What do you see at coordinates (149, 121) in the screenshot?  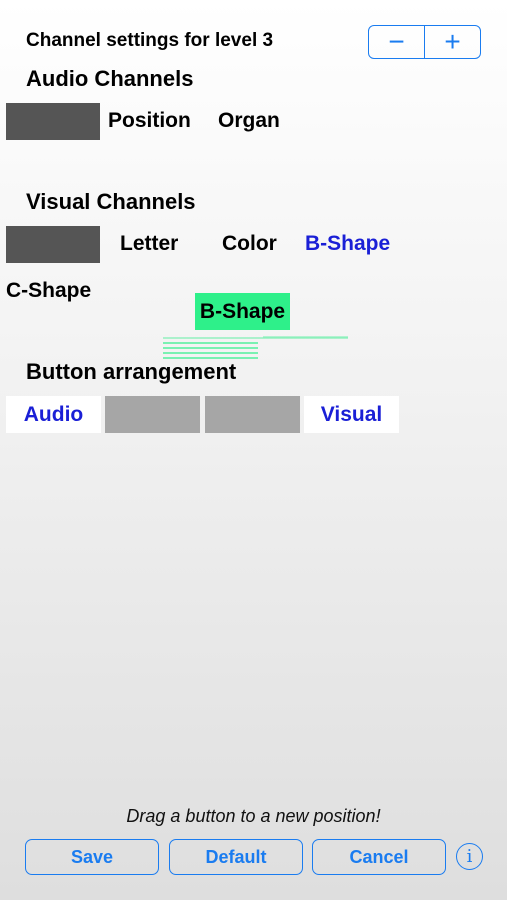 I see `audio-channel-position: Position` at bounding box center [149, 121].